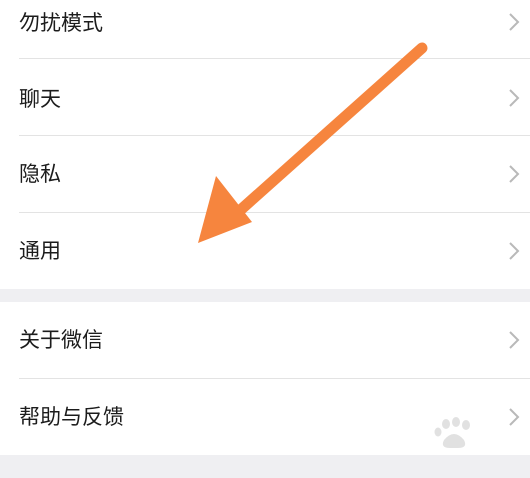  Describe the element at coordinates (265, 29) in the screenshot. I see `settings-row-do-not-disturb: 勿扰模式` at that location.